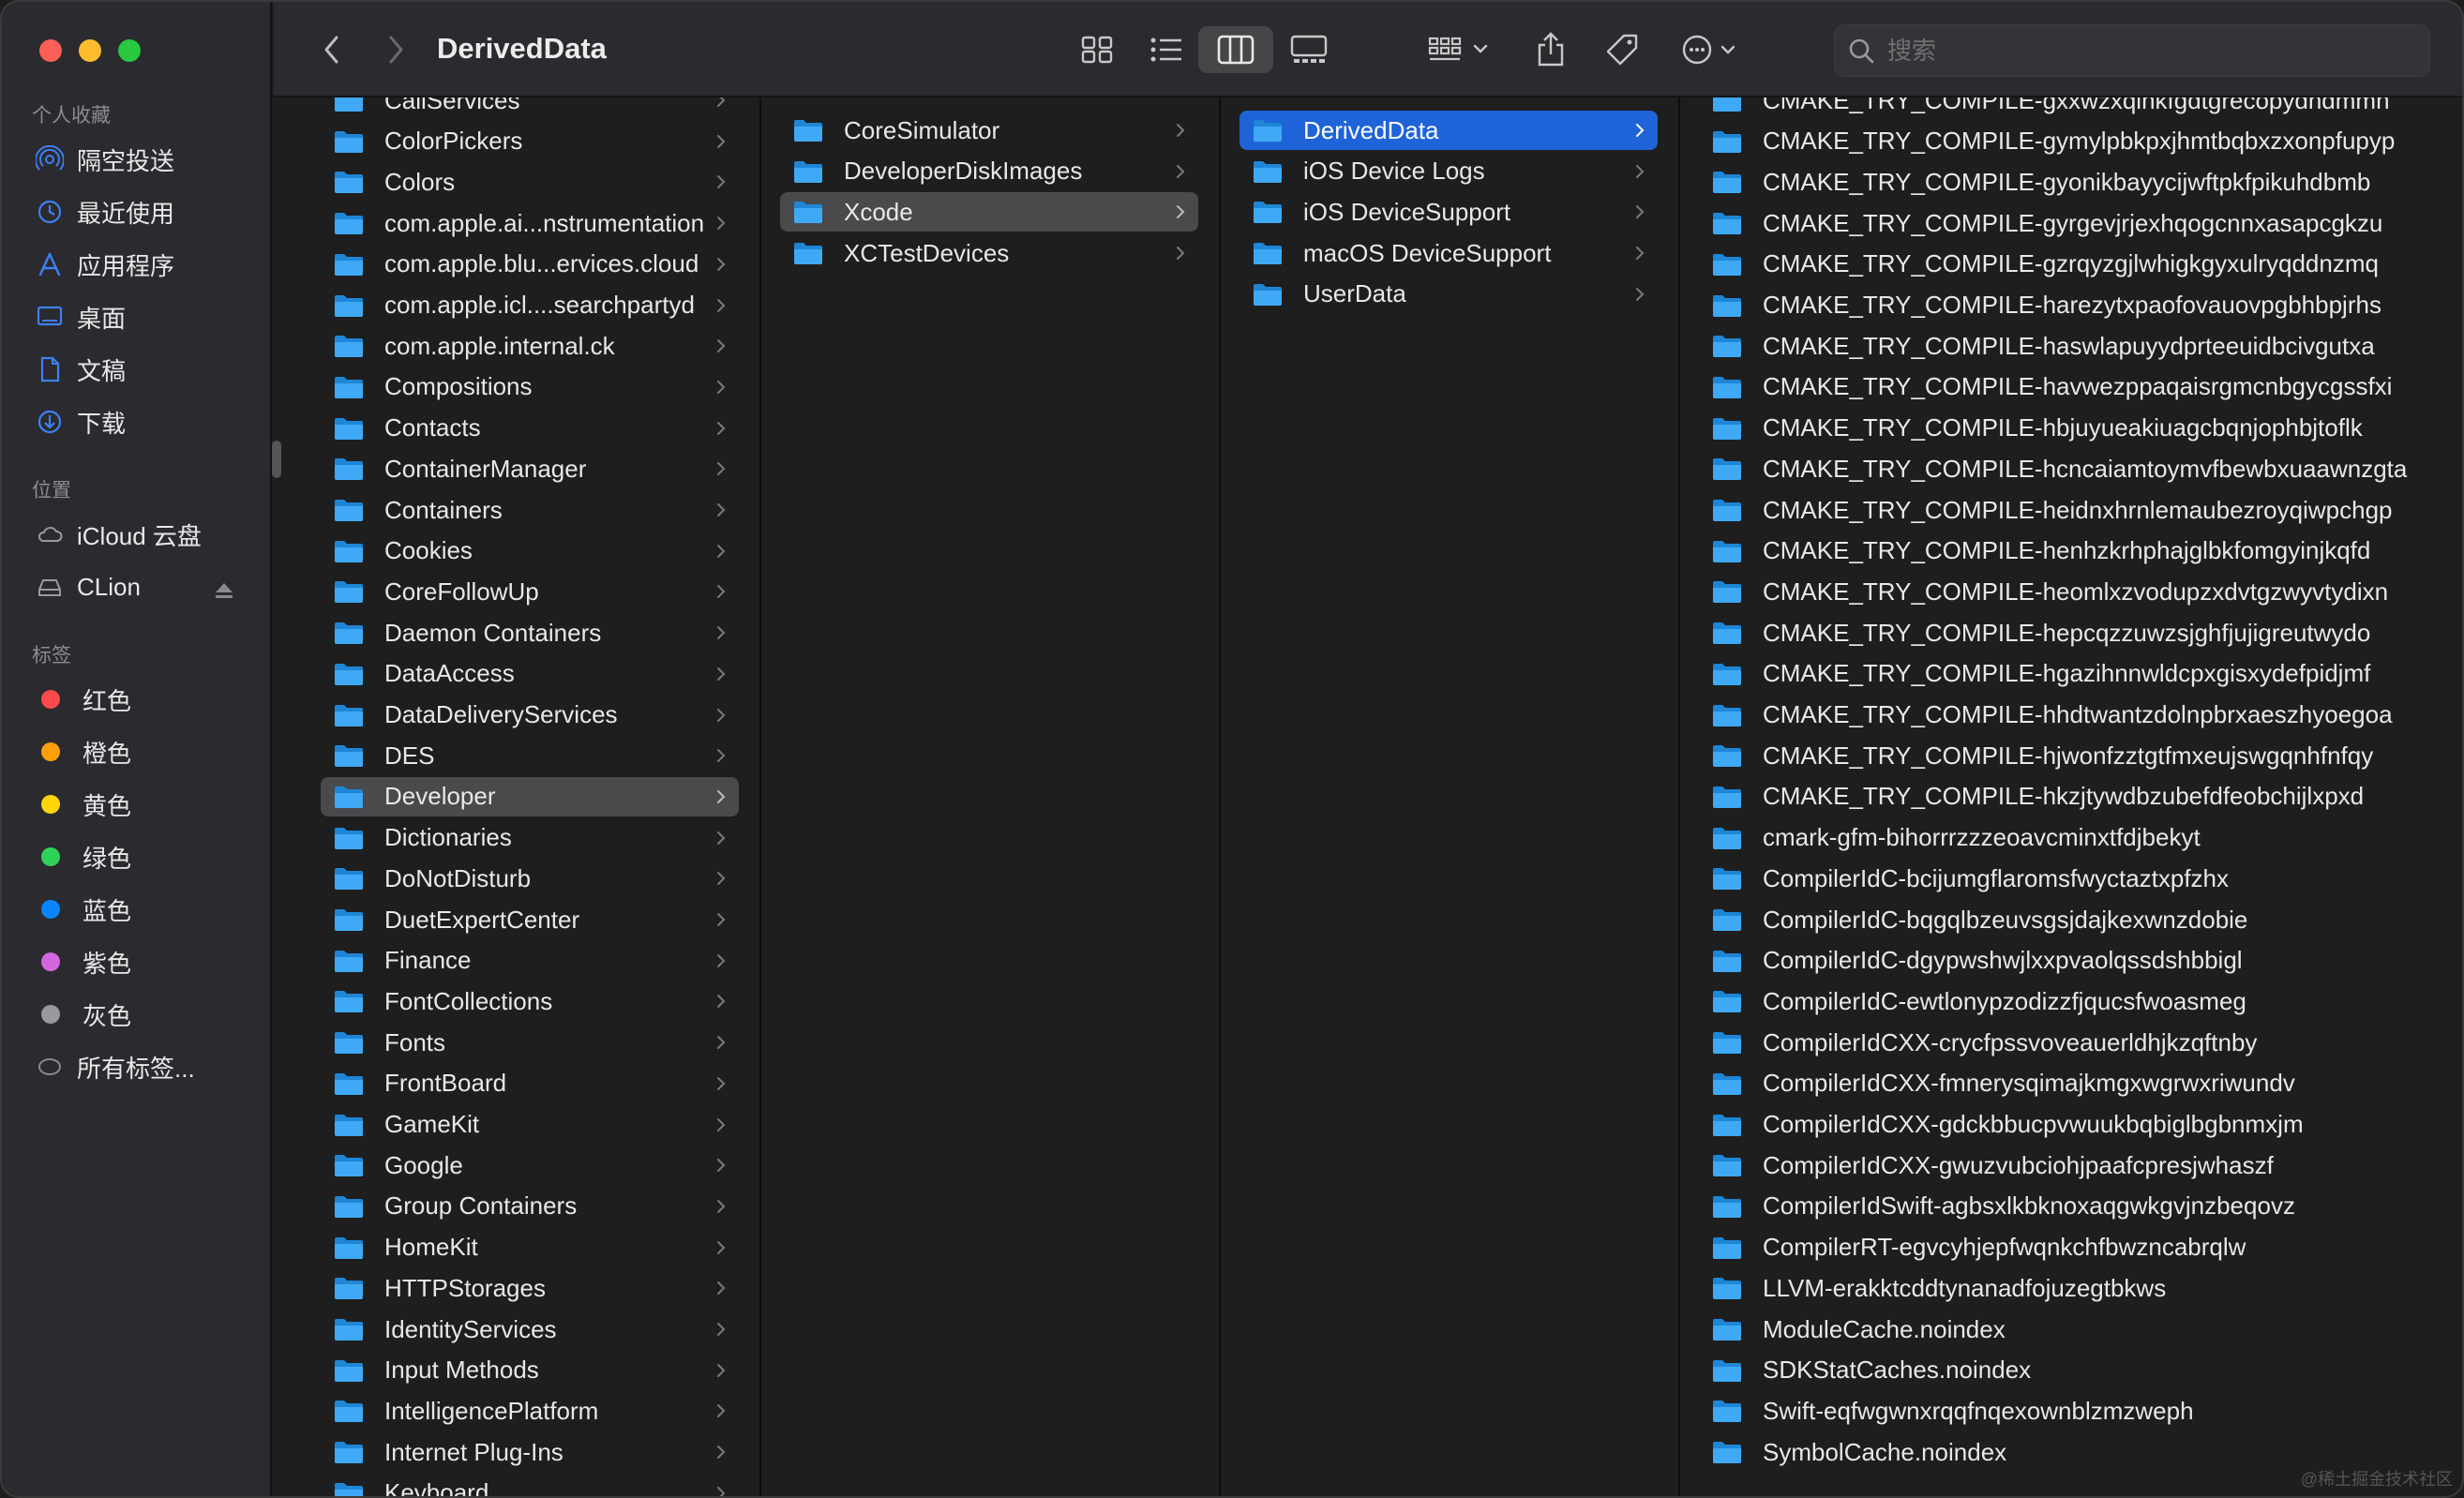 This screenshot has width=2464, height=1498. I want to click on eject-icon, so click(224, 587).